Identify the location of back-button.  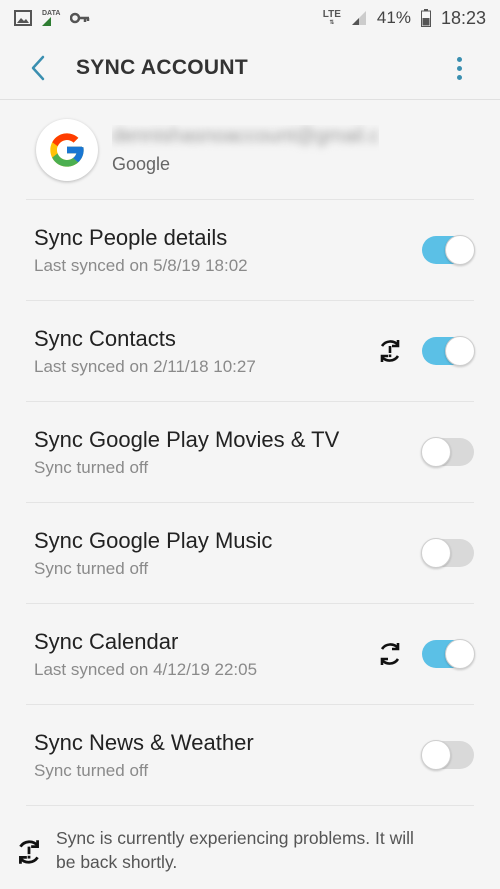
(38, 68).